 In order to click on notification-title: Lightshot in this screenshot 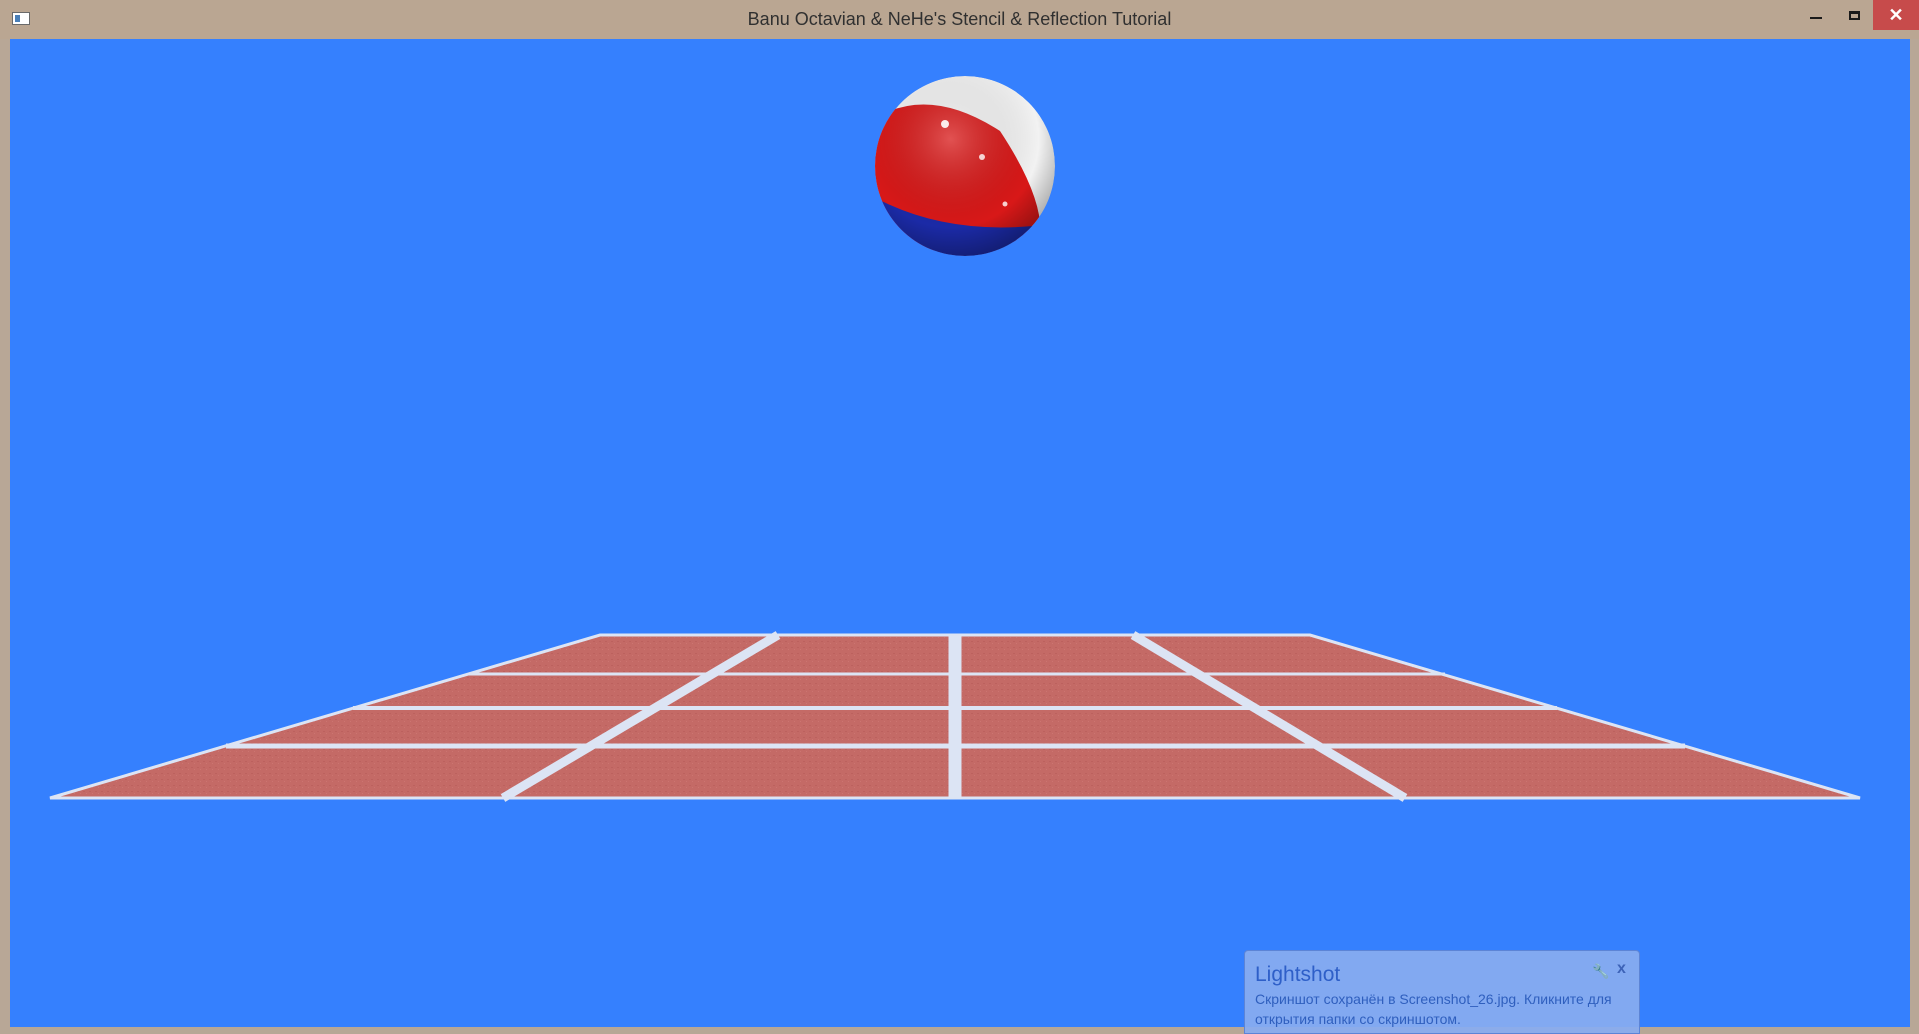, I will do `click(1298, 974)`.